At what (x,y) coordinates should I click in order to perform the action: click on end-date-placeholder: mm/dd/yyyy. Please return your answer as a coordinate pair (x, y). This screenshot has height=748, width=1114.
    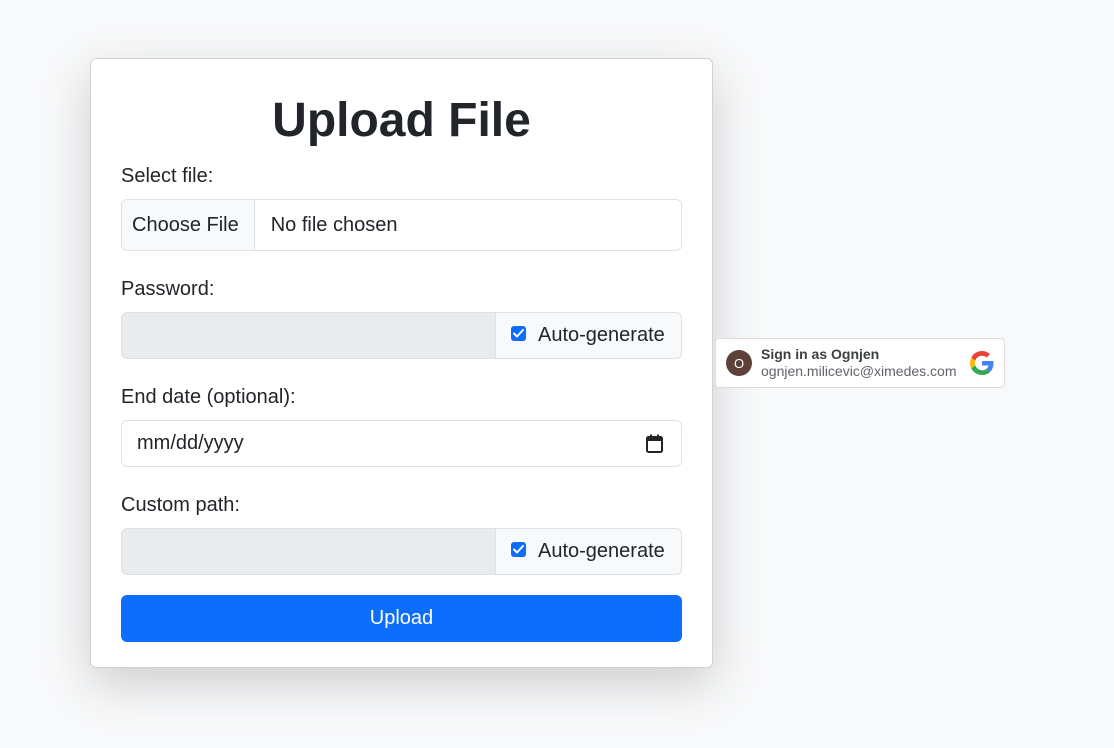
    Looking at the image, I should click on (190, 443).